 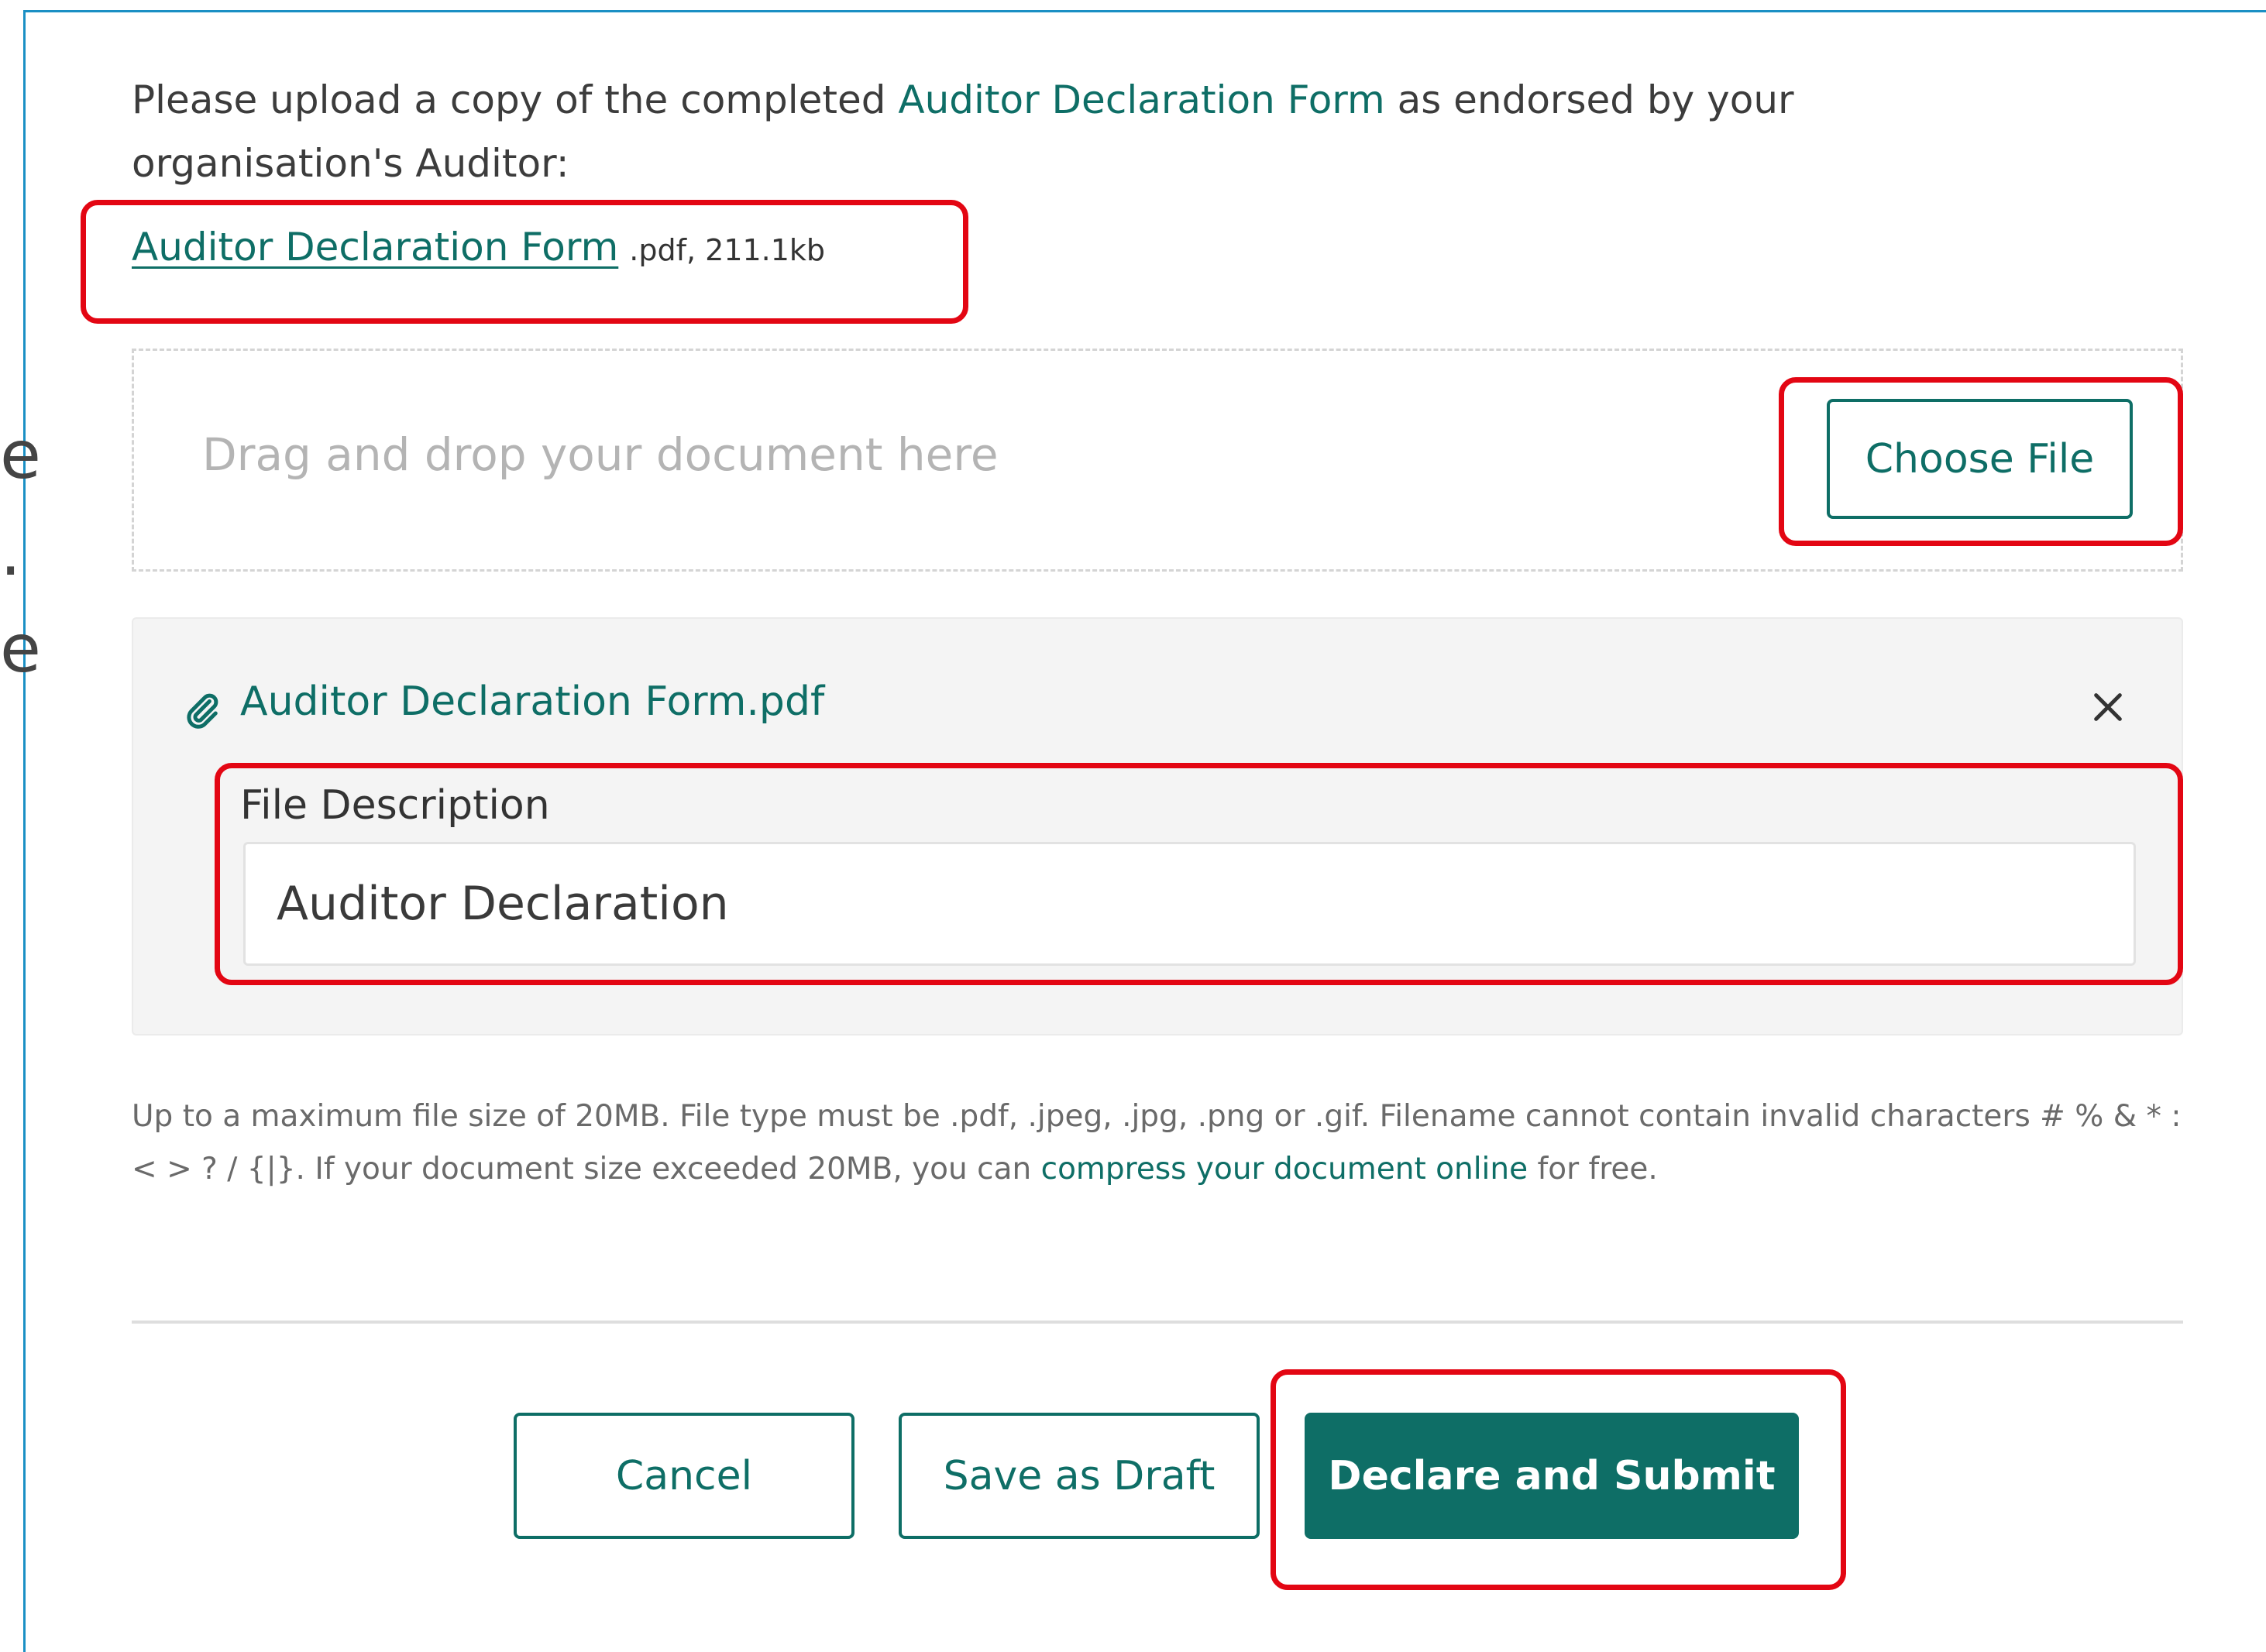 What do you see at coordinates (1141, 99) in the screenshot?
I see `instructions-form-name: Auditor Declaration Form` at bounding box center [1141, 99].